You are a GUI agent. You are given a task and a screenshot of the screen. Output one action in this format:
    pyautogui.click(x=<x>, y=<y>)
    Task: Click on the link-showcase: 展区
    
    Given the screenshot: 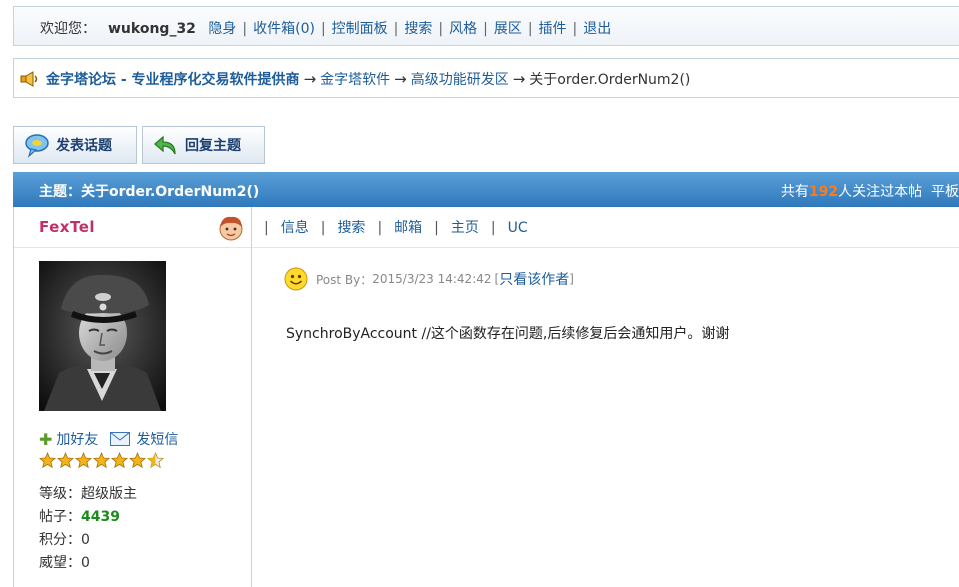 What is the action you would take?
    pyautogui.click(x=508, y=29)
    